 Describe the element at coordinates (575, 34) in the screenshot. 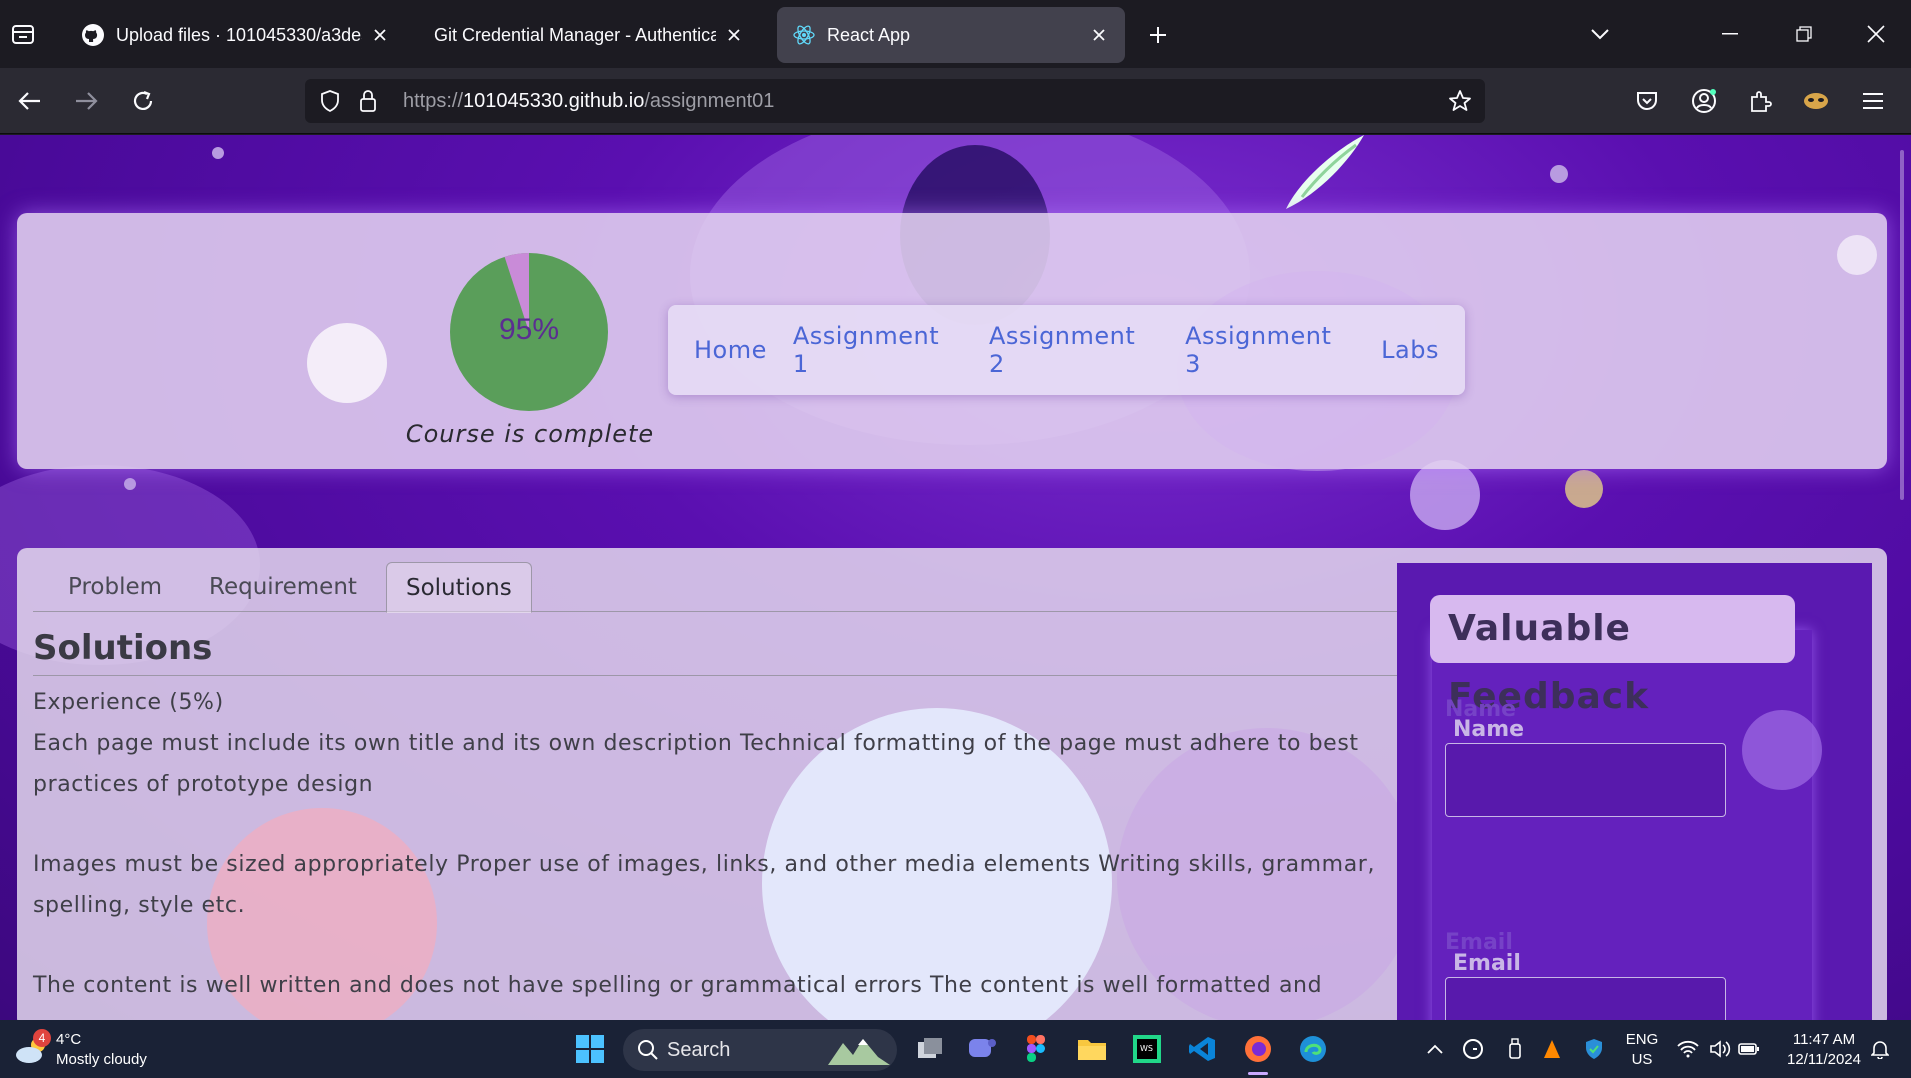

I see `tab-title: Git Credential Manager - Authenticat` at that location.